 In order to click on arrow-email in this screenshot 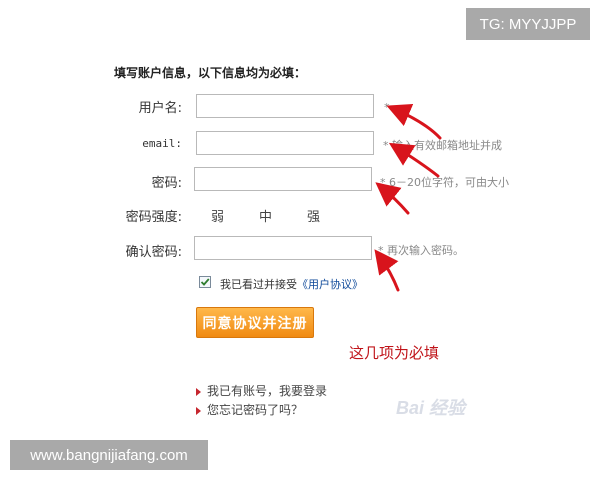, I will do `click(414, 160)`.